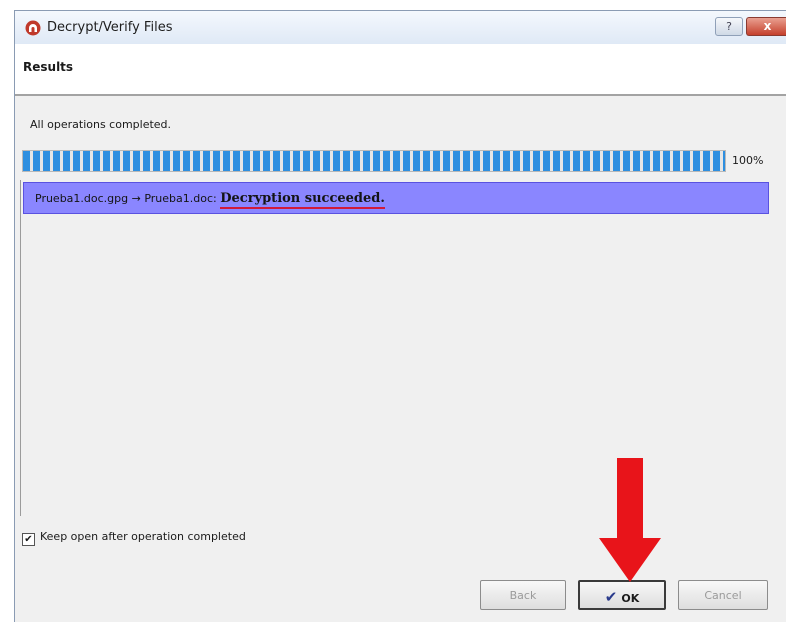  I want to click on keep-open-option: ✔ Keep open after operation completed, so click(134, 538).